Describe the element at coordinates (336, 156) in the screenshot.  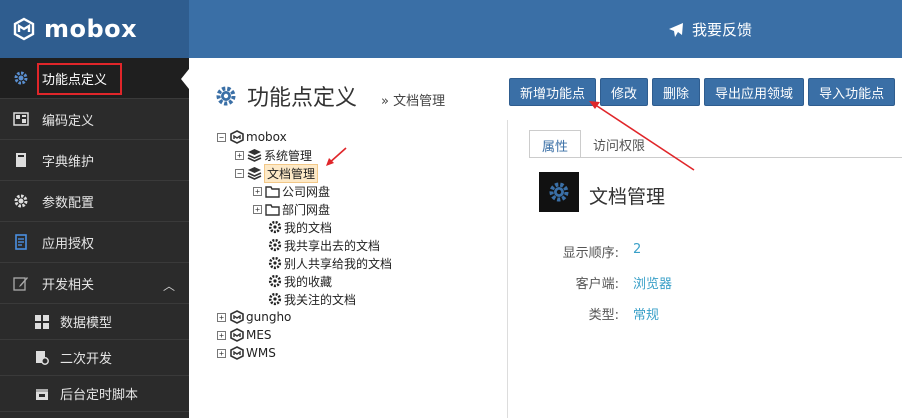
I see `annotation-arrow-to-tree` at that location.